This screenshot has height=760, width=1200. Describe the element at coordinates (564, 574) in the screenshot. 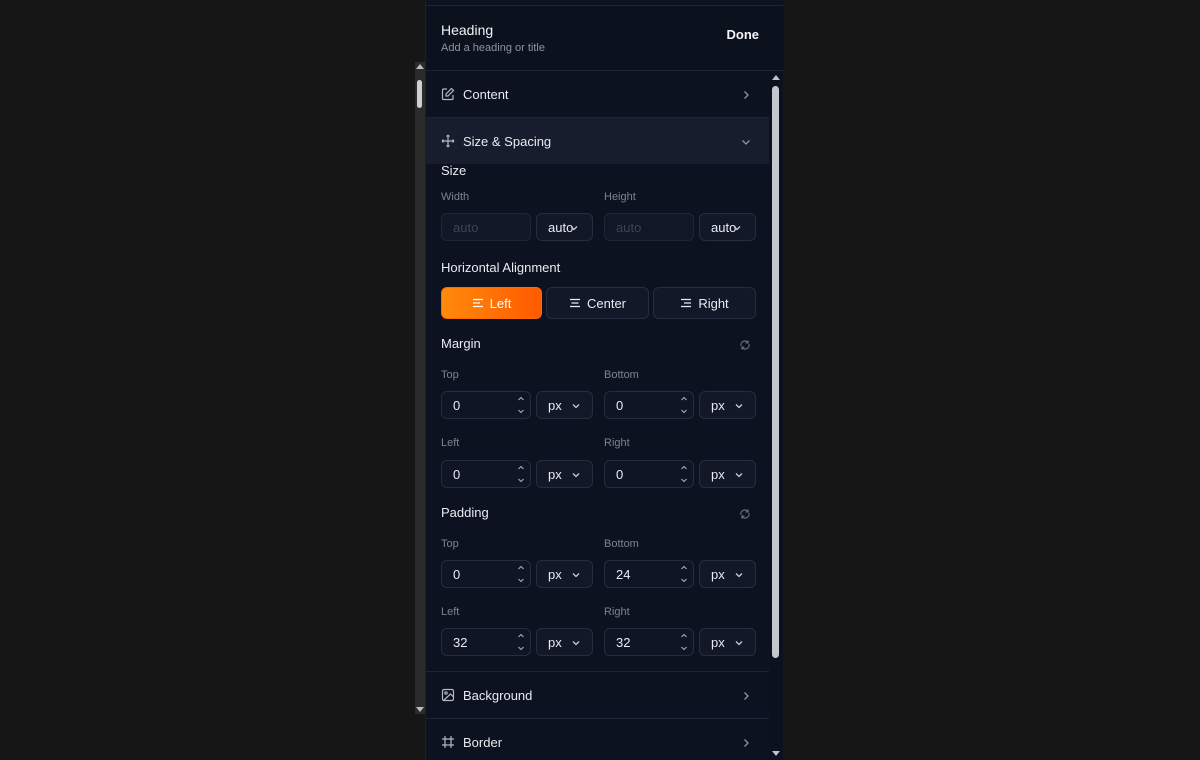

I see `padding-top-unit-select: px` at that location.